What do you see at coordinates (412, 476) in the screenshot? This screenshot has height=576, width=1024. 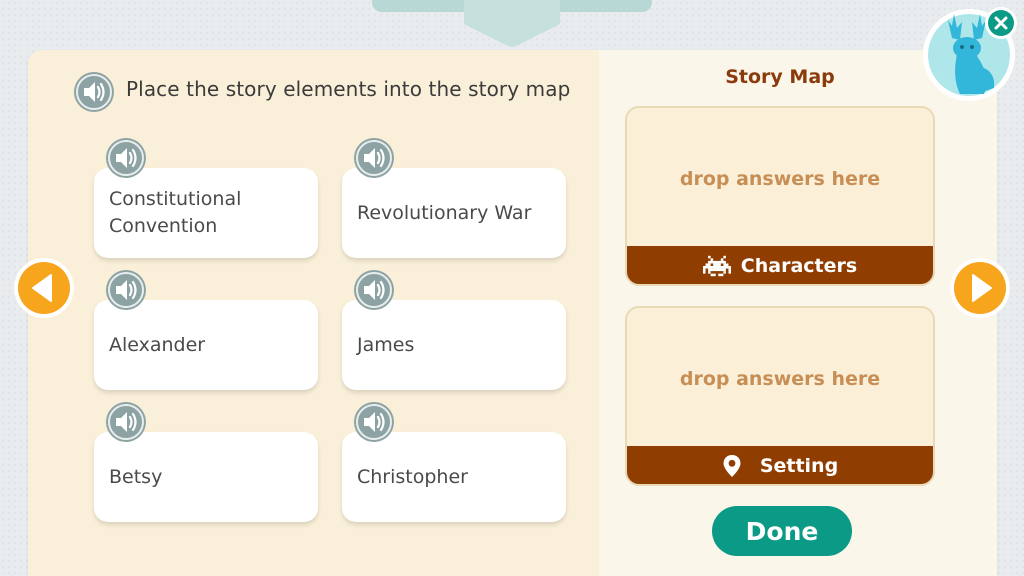 I see `answer-tile-label: Christopher` at bounding box center [412, 476].